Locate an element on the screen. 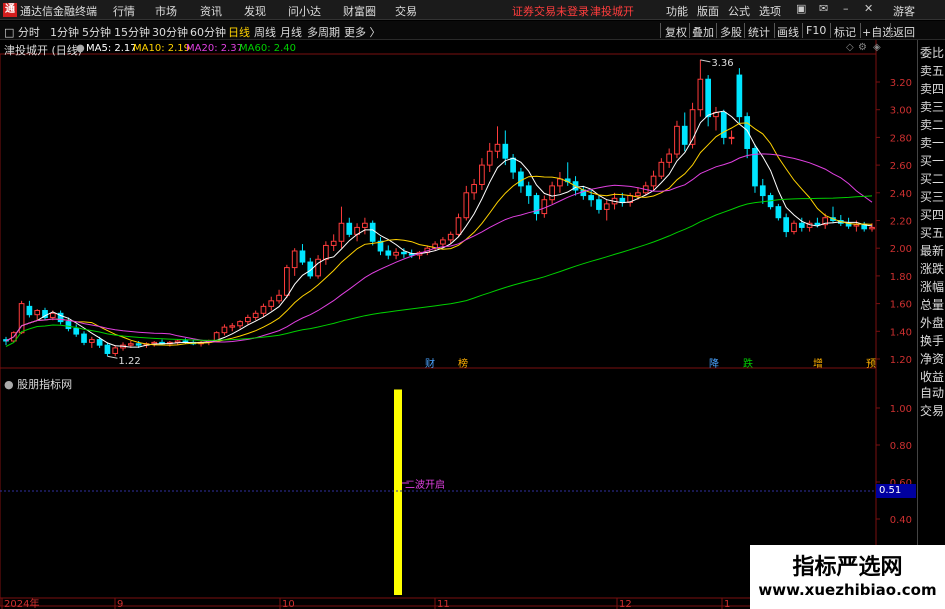 This screenshot has width=945, height=609. event-tag: 榜 is located at coordinates (463, 363).